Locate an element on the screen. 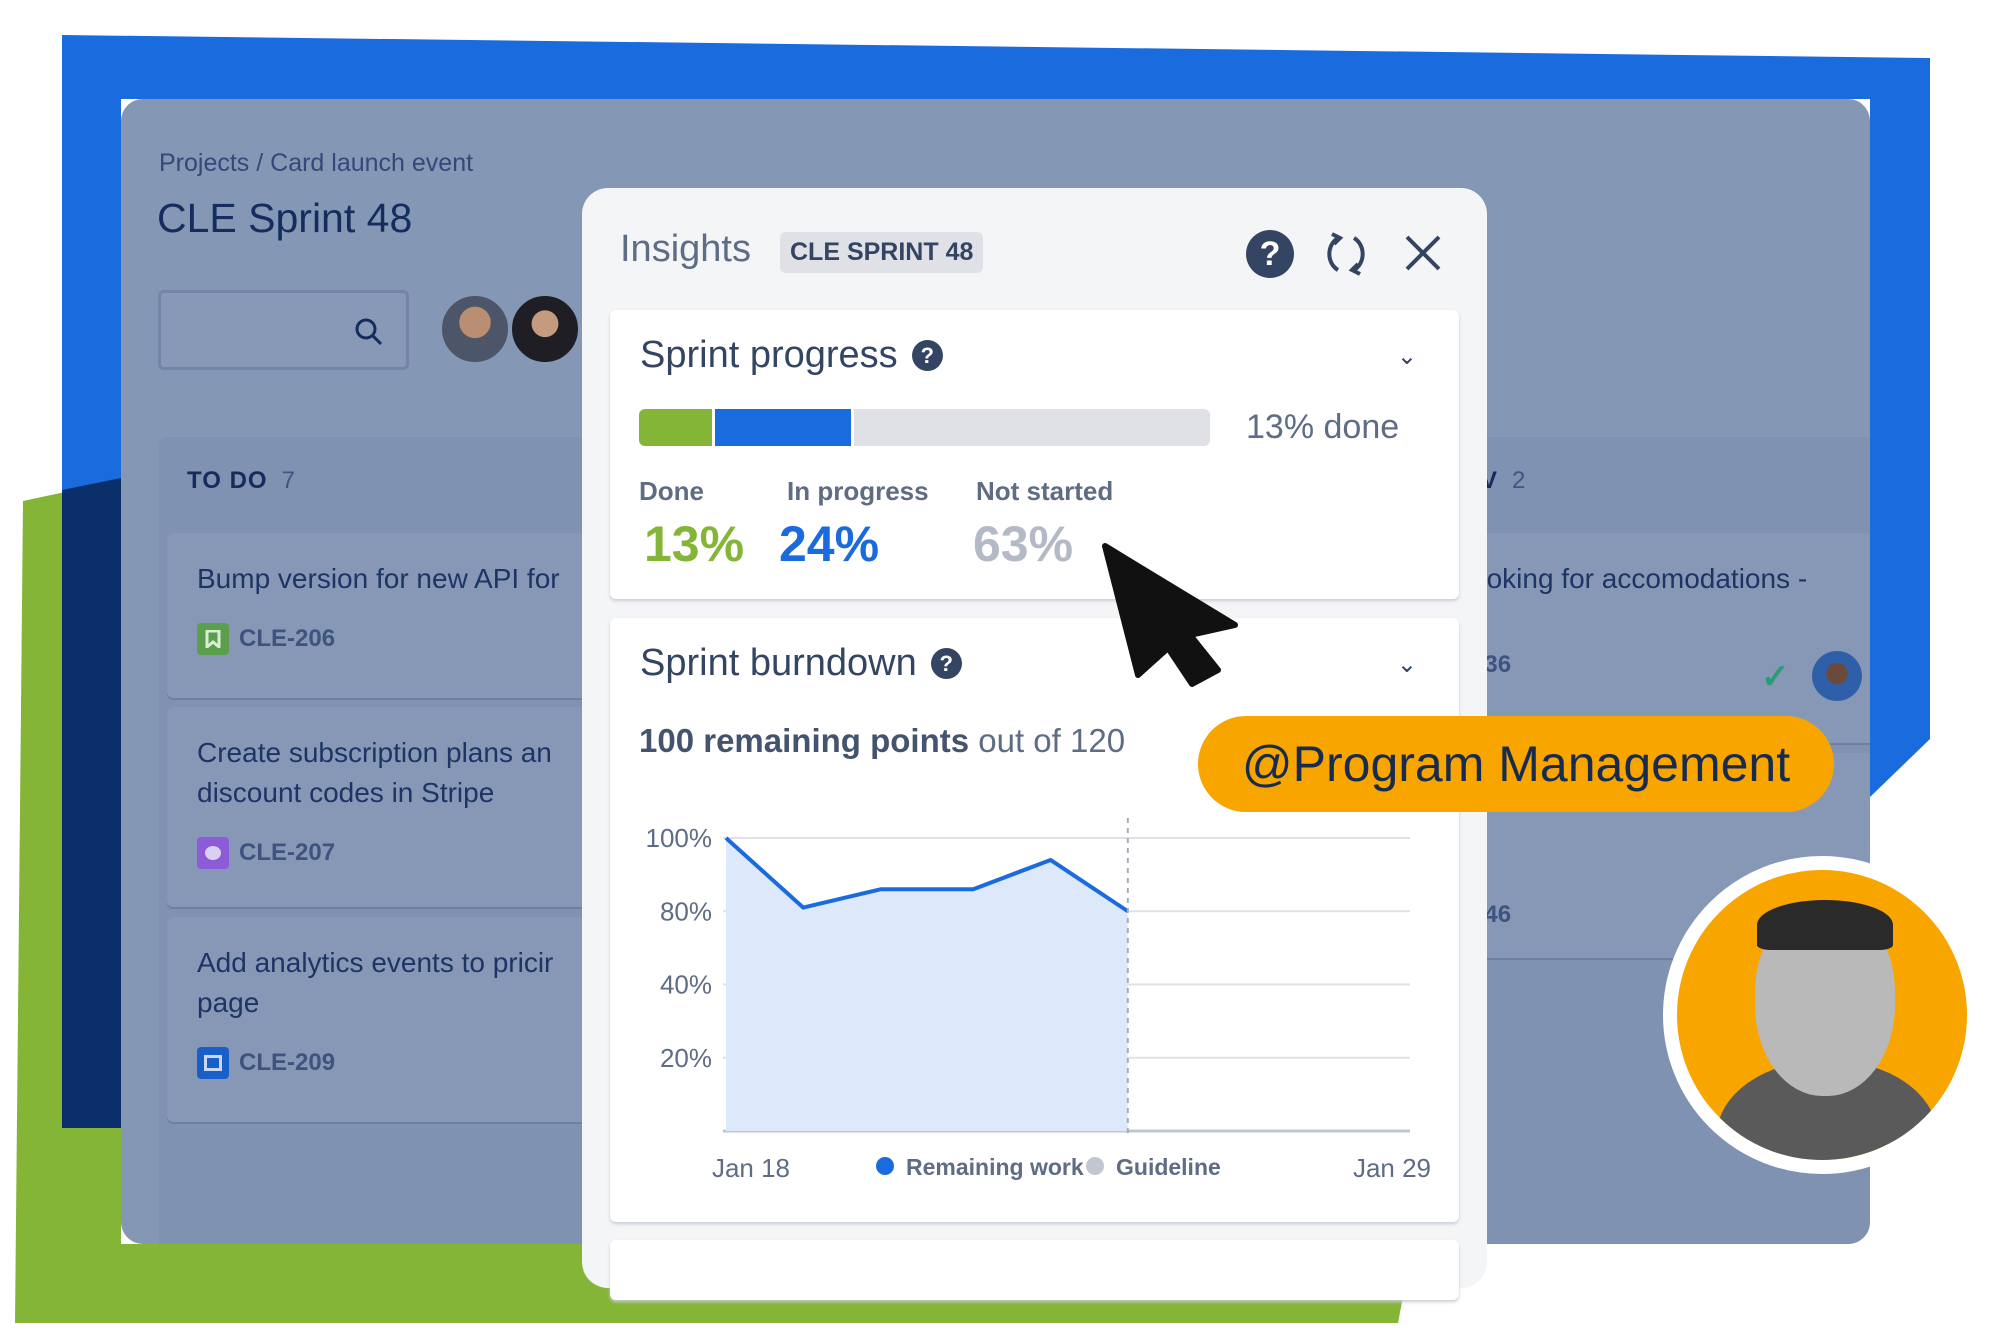 The image size is (2004, 1336). x-tick-label: Jan 29 is located at coordinates (1392, 1168).